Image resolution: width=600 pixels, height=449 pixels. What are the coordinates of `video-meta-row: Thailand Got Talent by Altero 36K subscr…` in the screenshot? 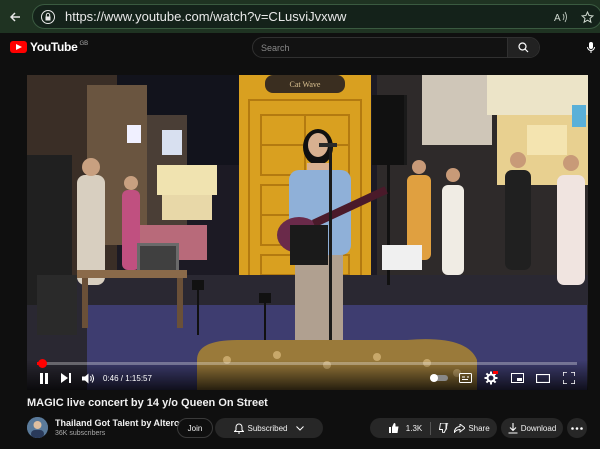 It's located at (309, 428).